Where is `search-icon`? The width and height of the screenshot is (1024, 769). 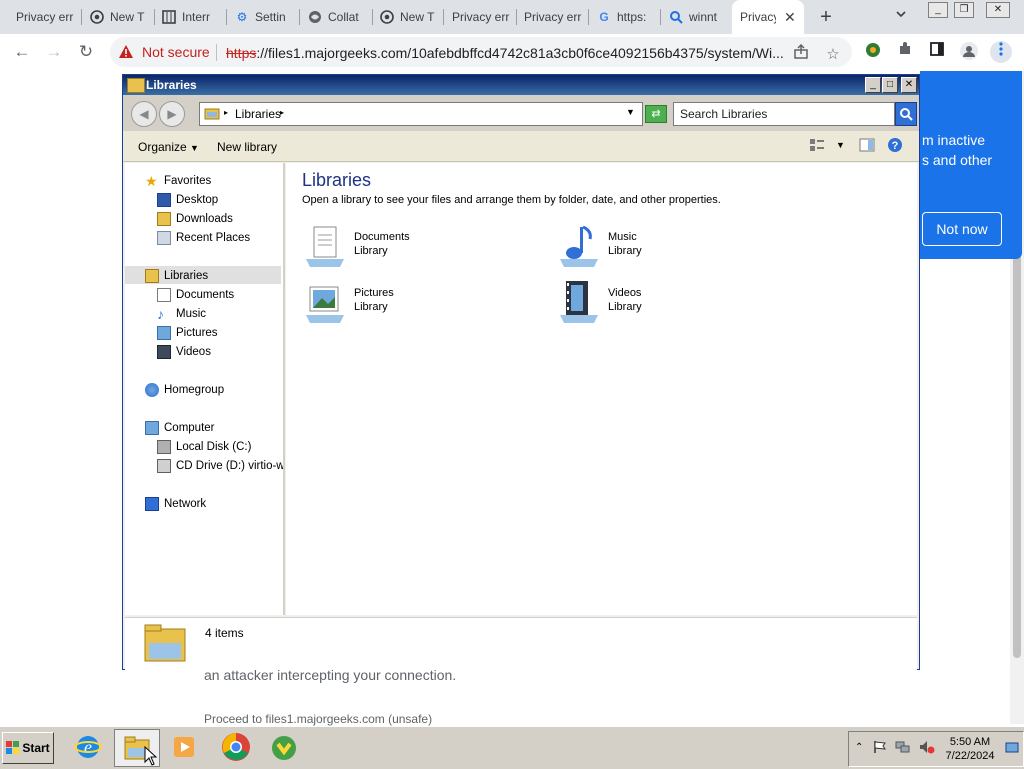 search-icon is located at coordinates (906, 114).